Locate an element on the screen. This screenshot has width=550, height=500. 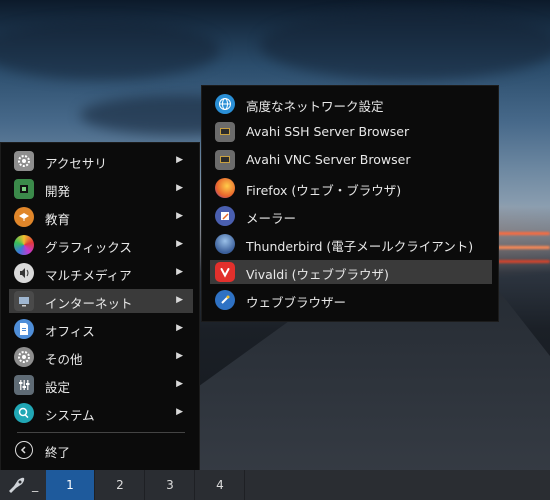
menu-item-multimedia: マルチメディア ▶ is located at coordinates (101, 273).